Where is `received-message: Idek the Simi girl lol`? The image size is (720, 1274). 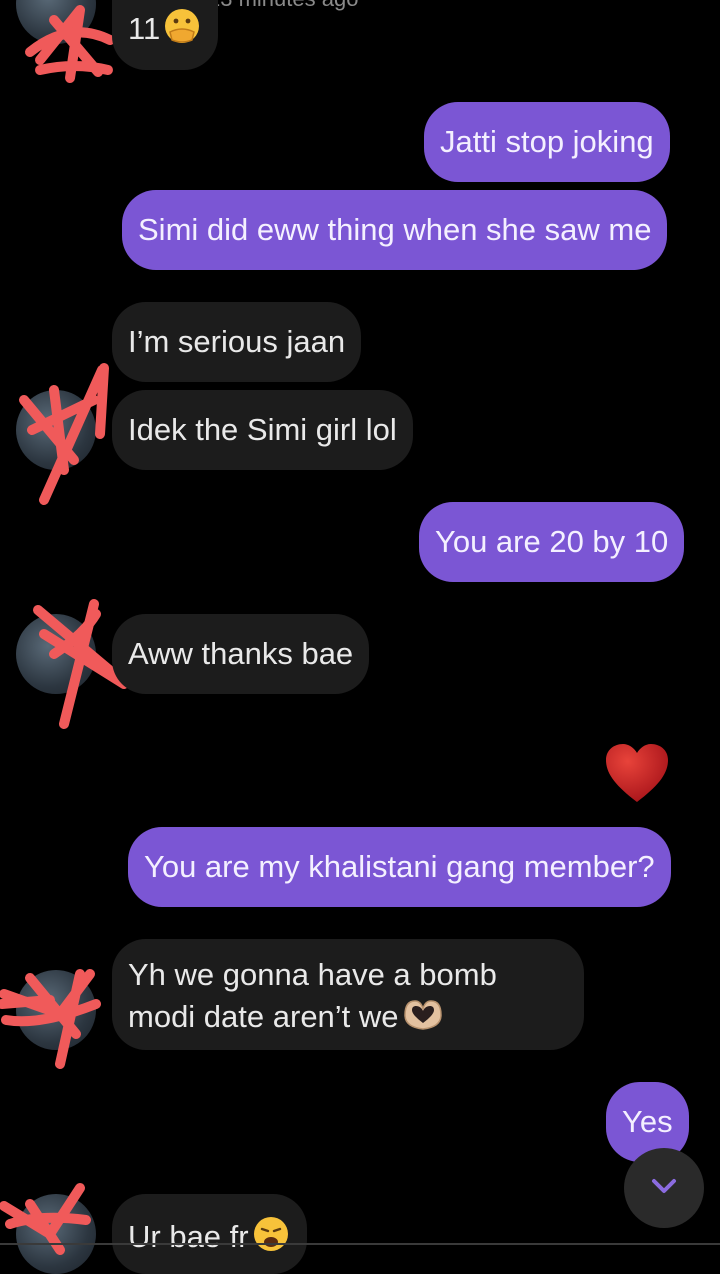 received-message: Idek the Simi girl lol is located at coordinates (262, 430).